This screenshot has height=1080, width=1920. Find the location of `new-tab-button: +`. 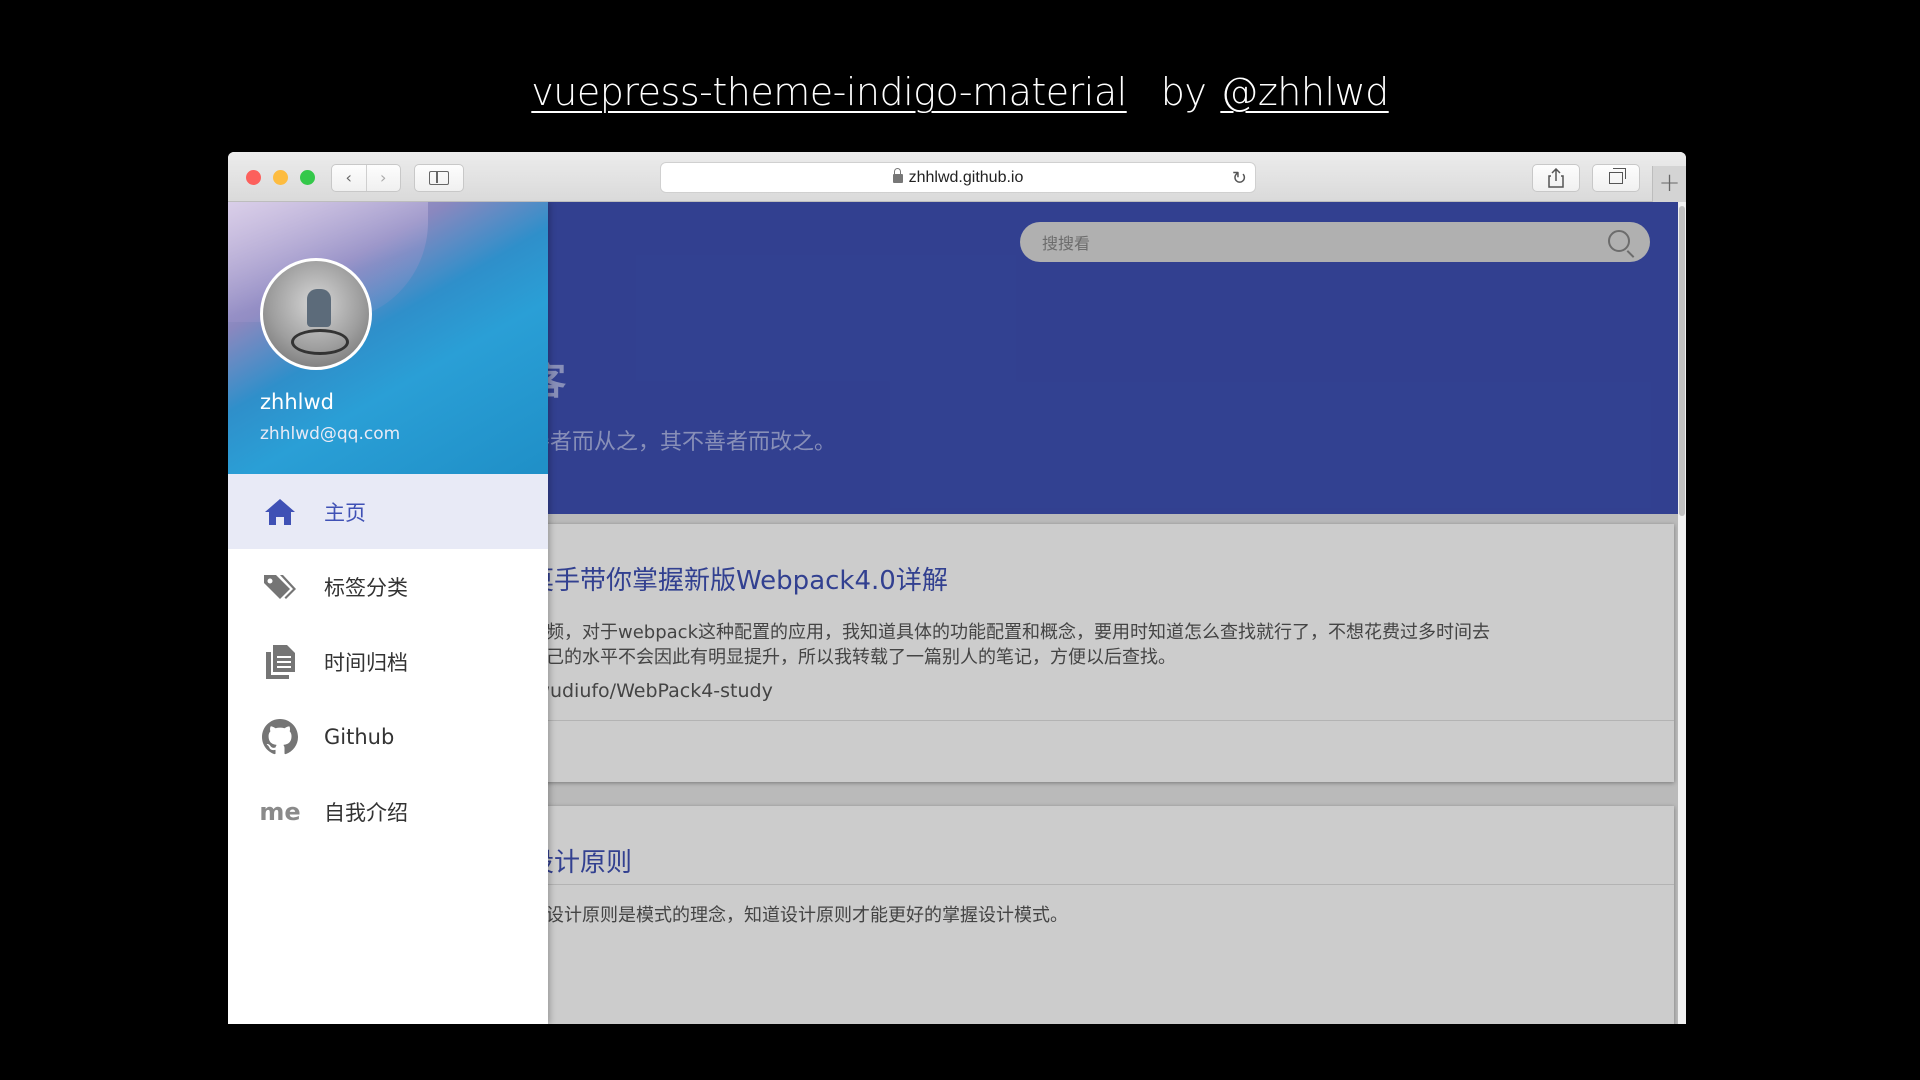

new-tab-button: + is located at coordinates (1669, 184).